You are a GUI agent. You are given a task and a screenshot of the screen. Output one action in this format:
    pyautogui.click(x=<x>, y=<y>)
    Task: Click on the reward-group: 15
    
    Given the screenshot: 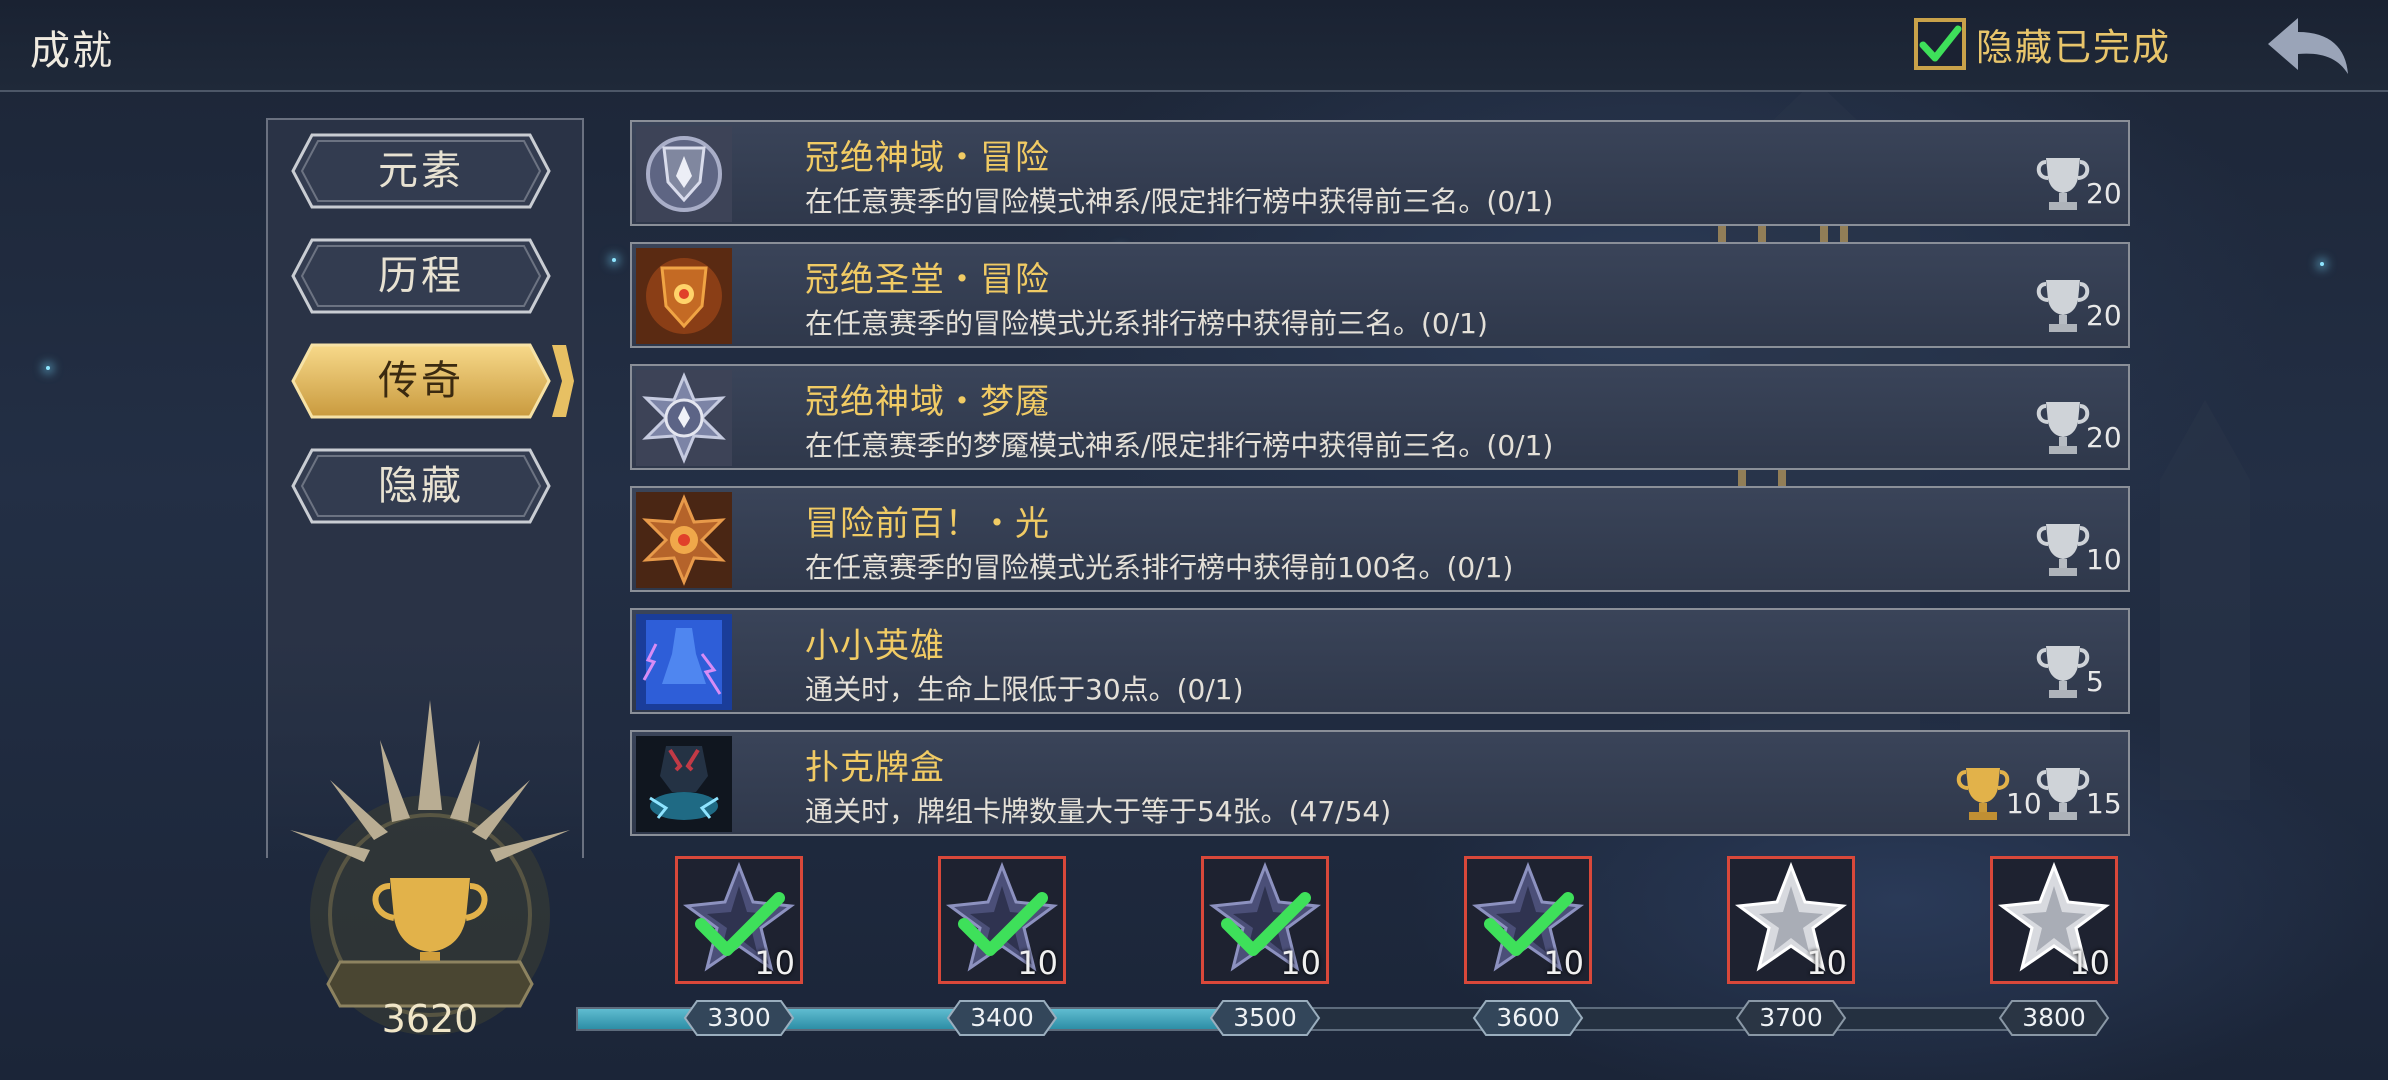 What is the action you would take?
    pyautogui.click(x=2079, y=787)
    